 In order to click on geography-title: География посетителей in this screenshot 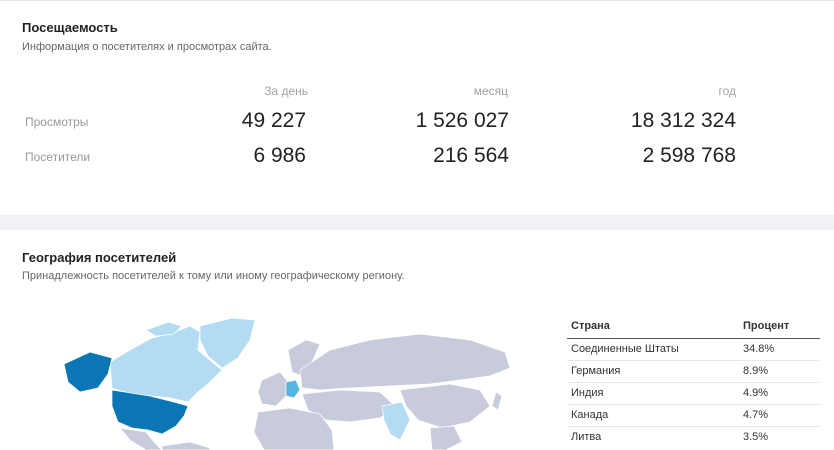, I will do `click(99, 257)`.